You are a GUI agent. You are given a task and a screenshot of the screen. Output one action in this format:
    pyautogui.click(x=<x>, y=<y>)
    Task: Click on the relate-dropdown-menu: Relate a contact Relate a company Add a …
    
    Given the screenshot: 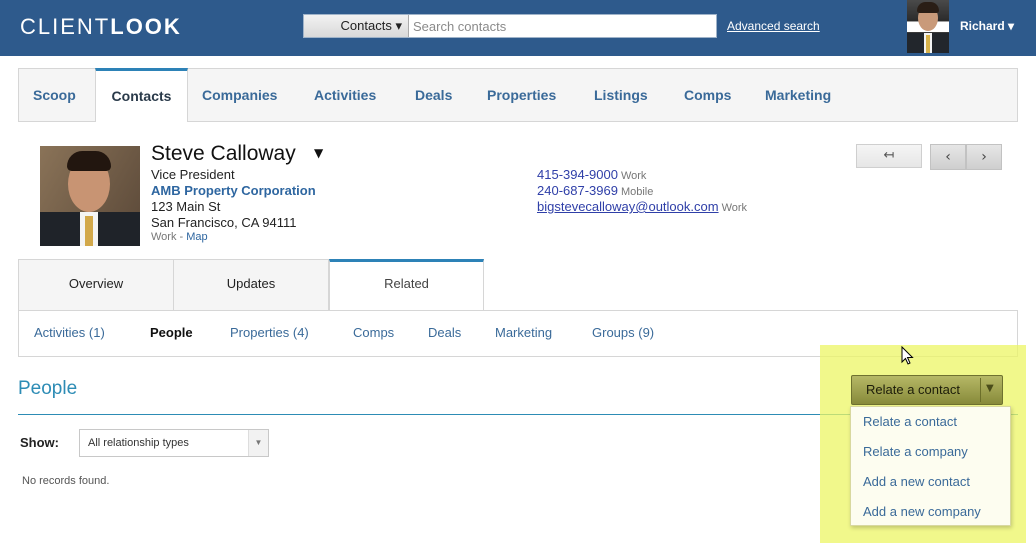 What is the action you would take?
    pyautogui.click(x=930, y=466)
    